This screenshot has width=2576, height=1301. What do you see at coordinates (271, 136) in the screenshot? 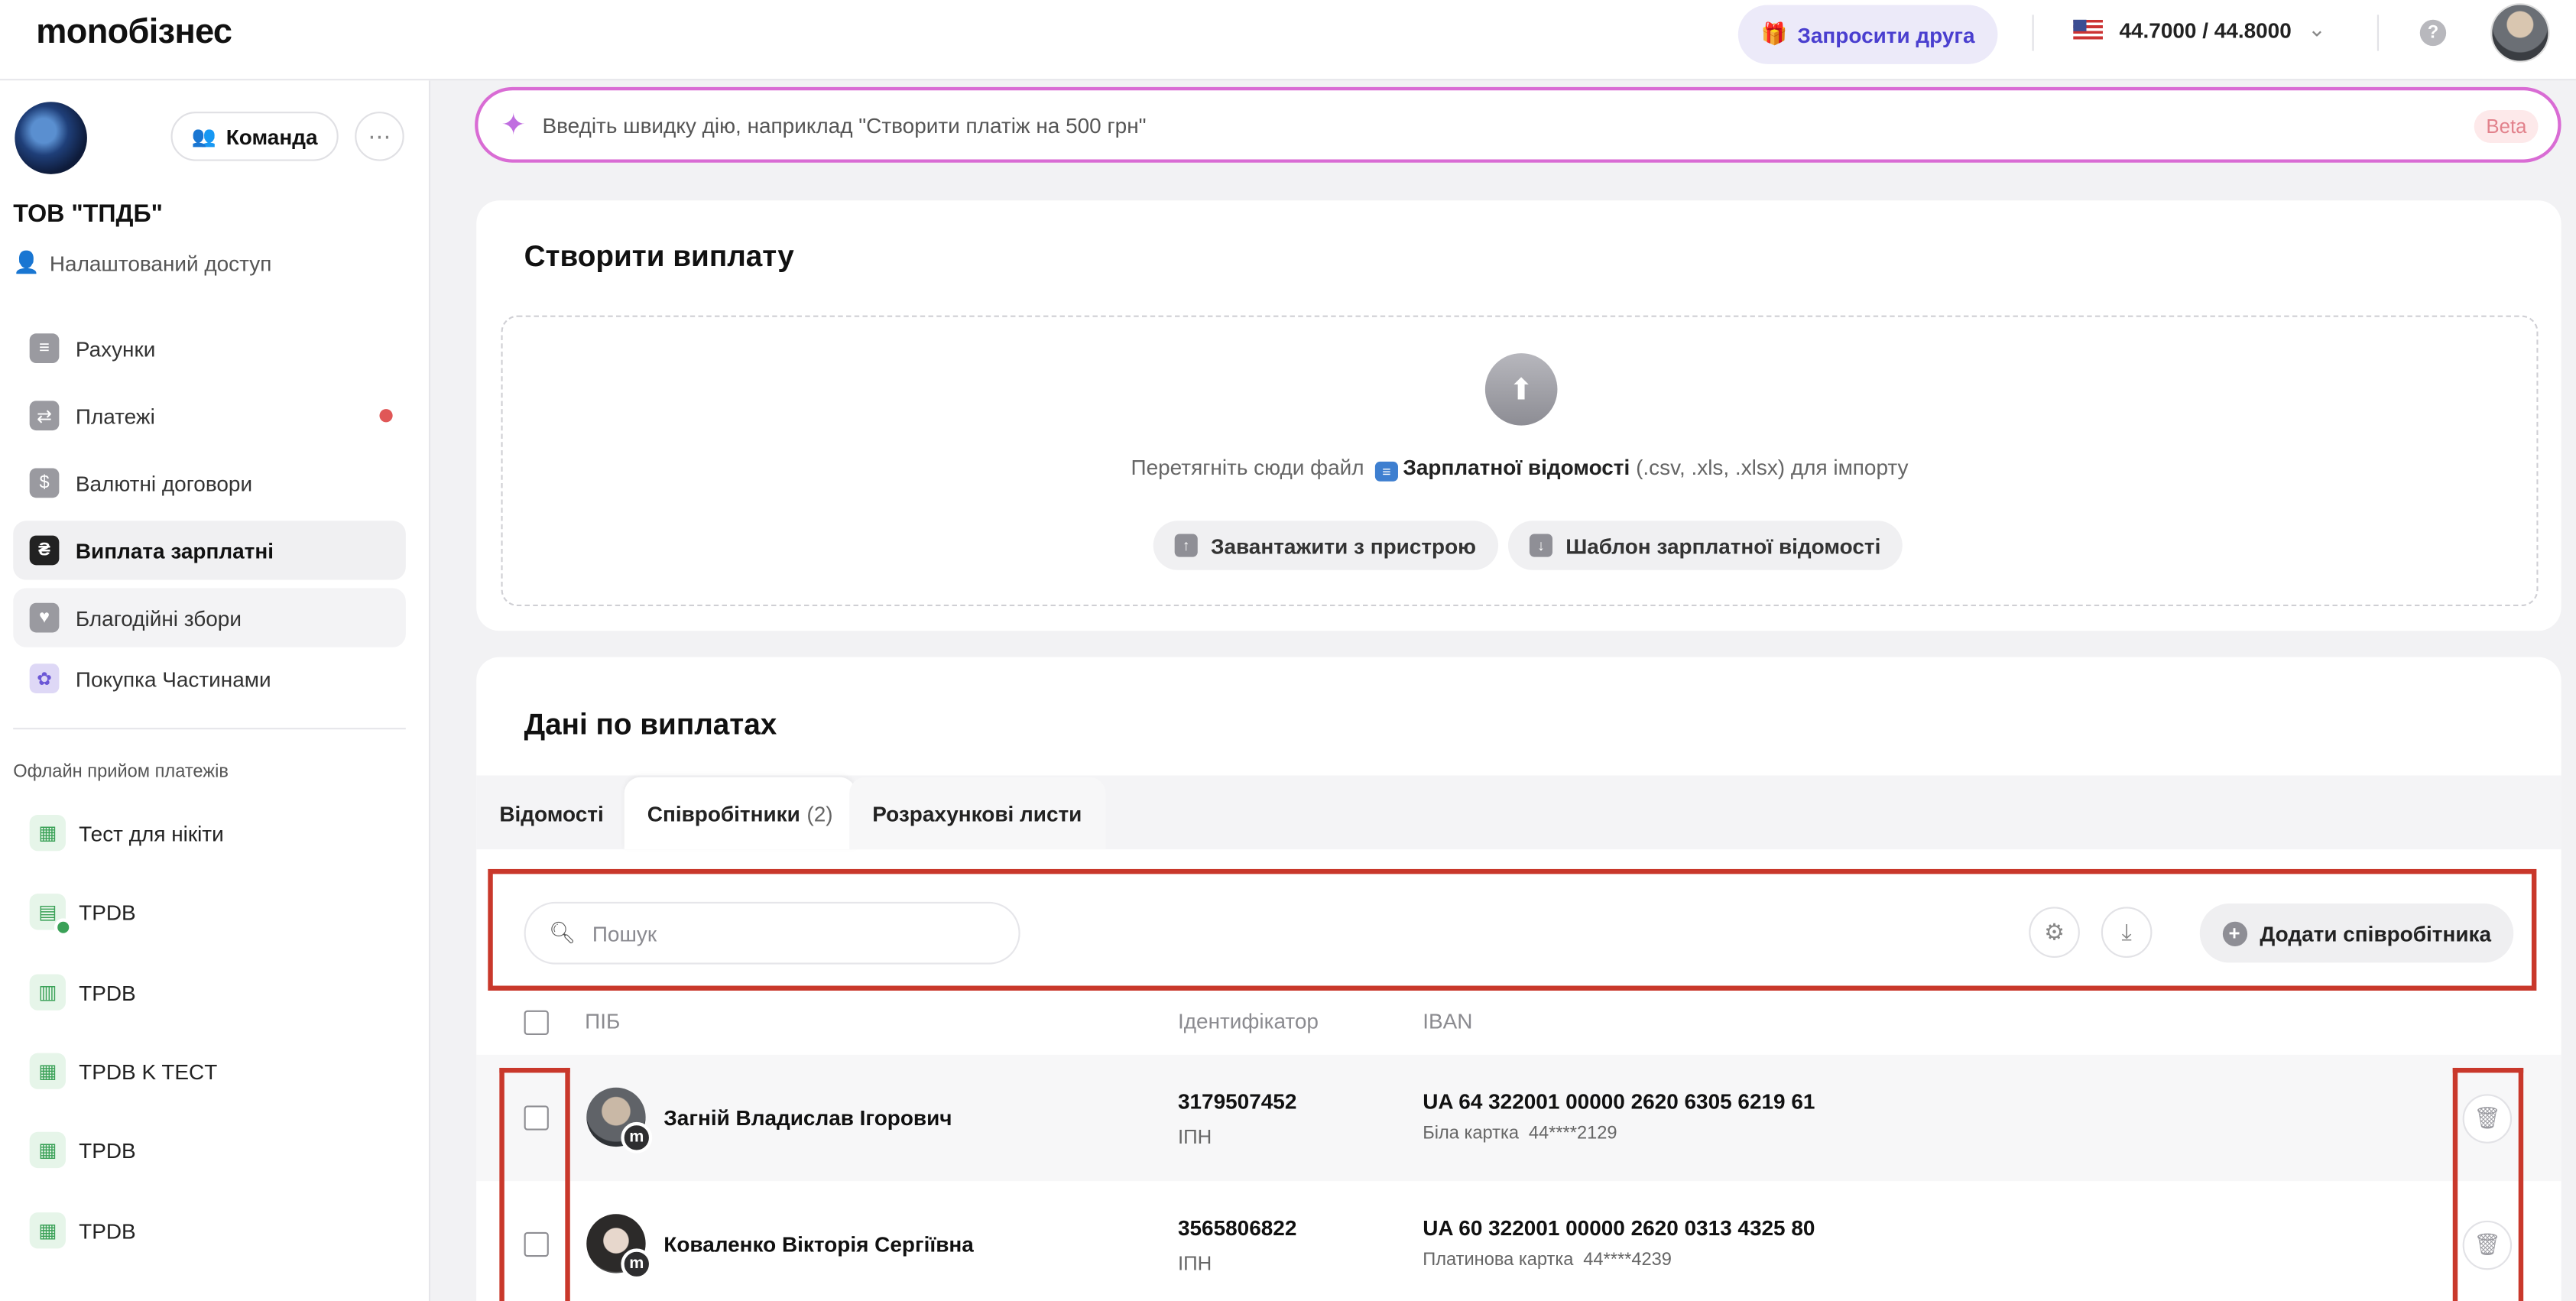
I see `team-label: Команда` at bounding box center [271, 136].